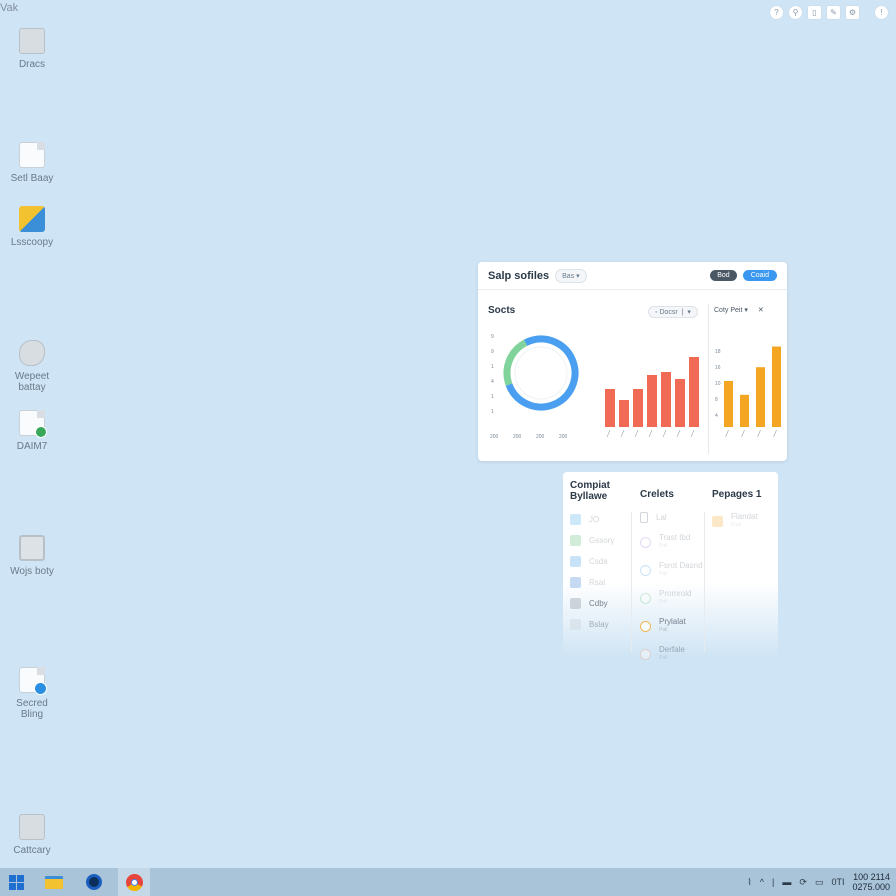 This screenshot has width=896, height=896. I want to click on tray-status-text: 0TI, so click(838, 882).